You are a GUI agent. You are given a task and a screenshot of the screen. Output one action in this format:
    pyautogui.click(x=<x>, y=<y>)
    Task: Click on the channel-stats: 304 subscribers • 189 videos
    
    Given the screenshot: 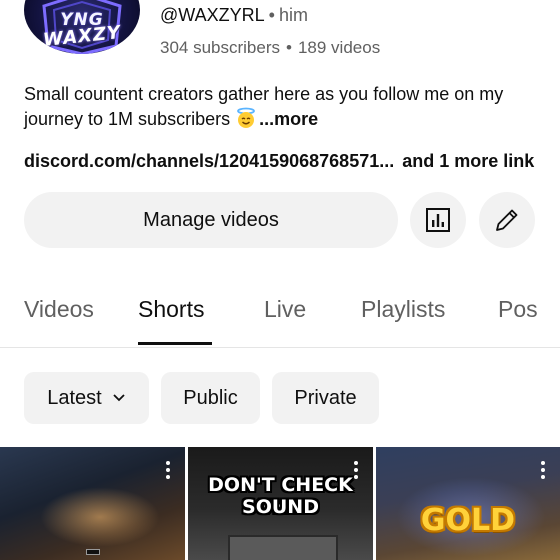 What is the action you would take?
    pyautogui.click(x=270, y=48)
    